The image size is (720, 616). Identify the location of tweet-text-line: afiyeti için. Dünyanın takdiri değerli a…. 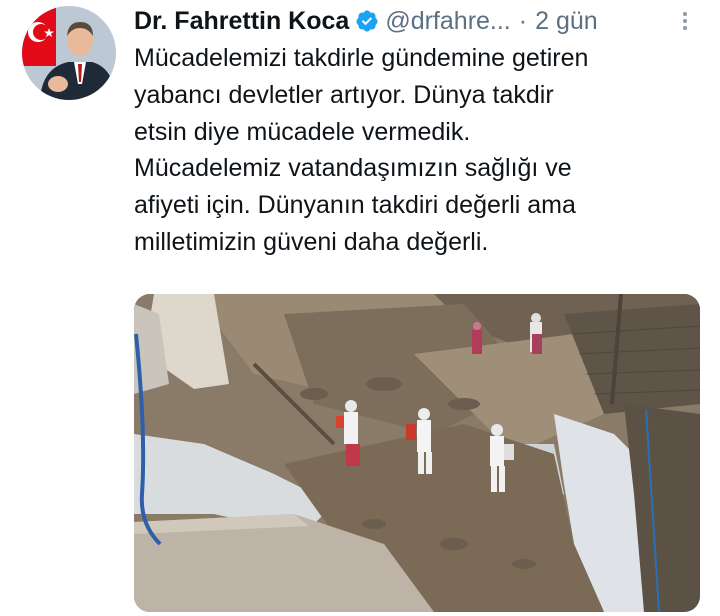
(355, 205).